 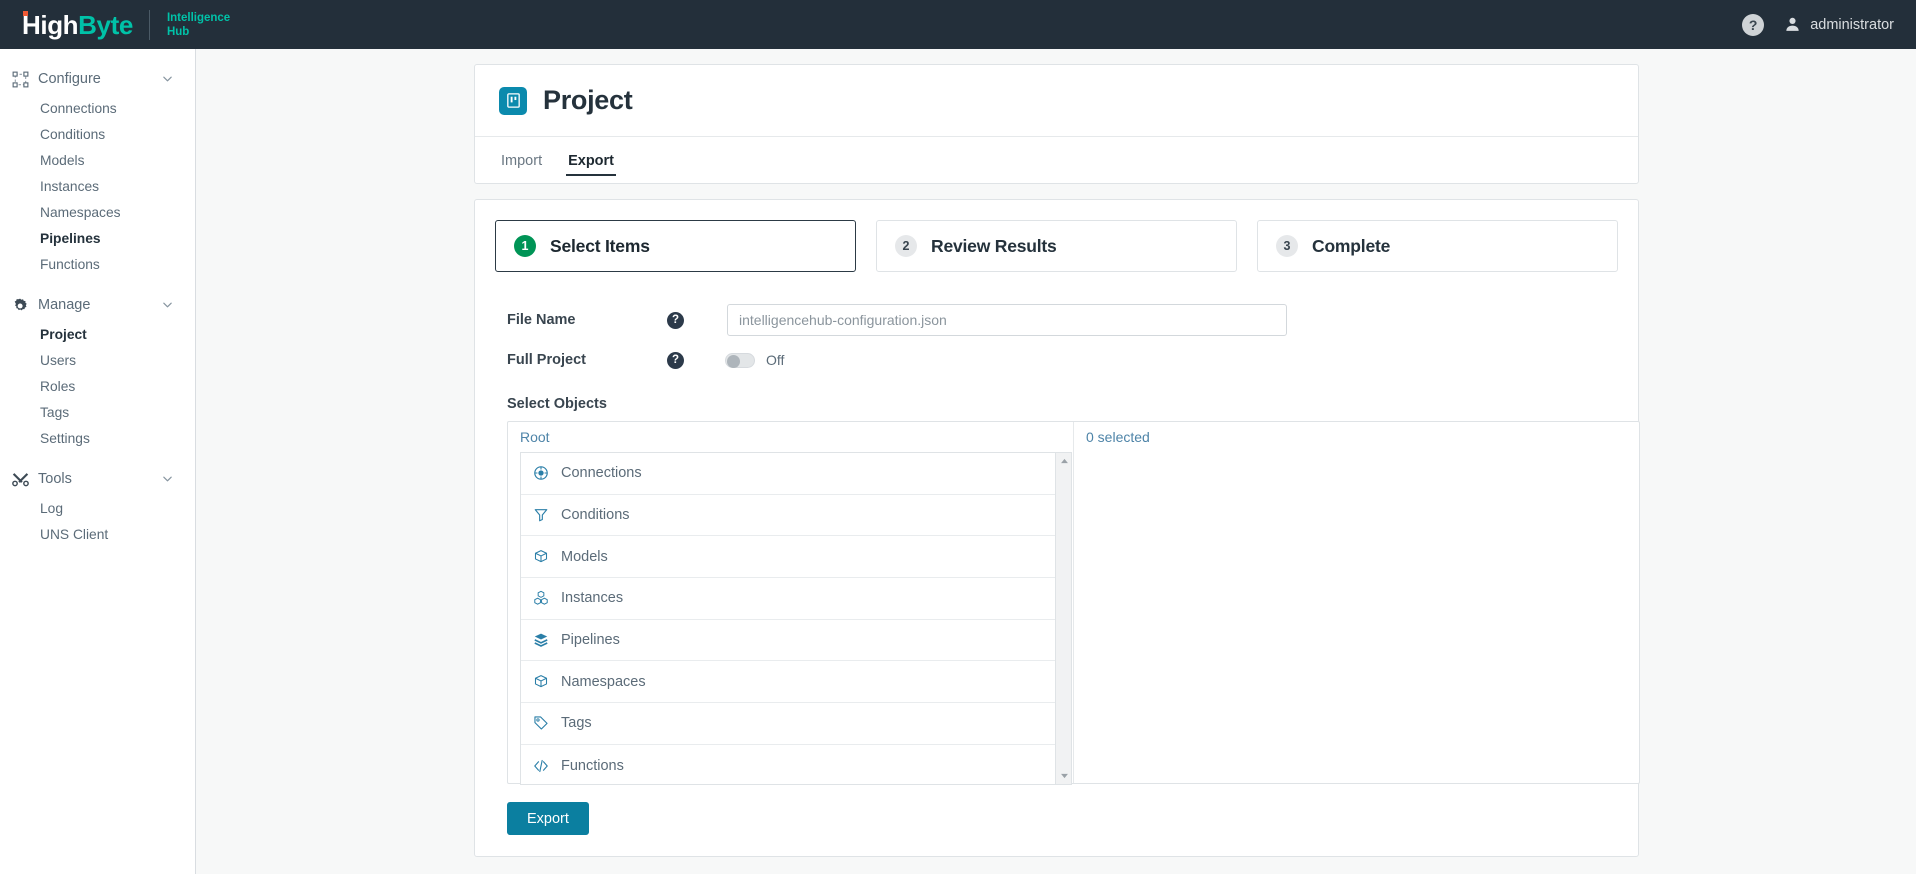 What do you see at coordinates (675, 246) in the screenshot?
I see `wizard-step-select-items: 1 Select Items` at bounding box center [675, 246].